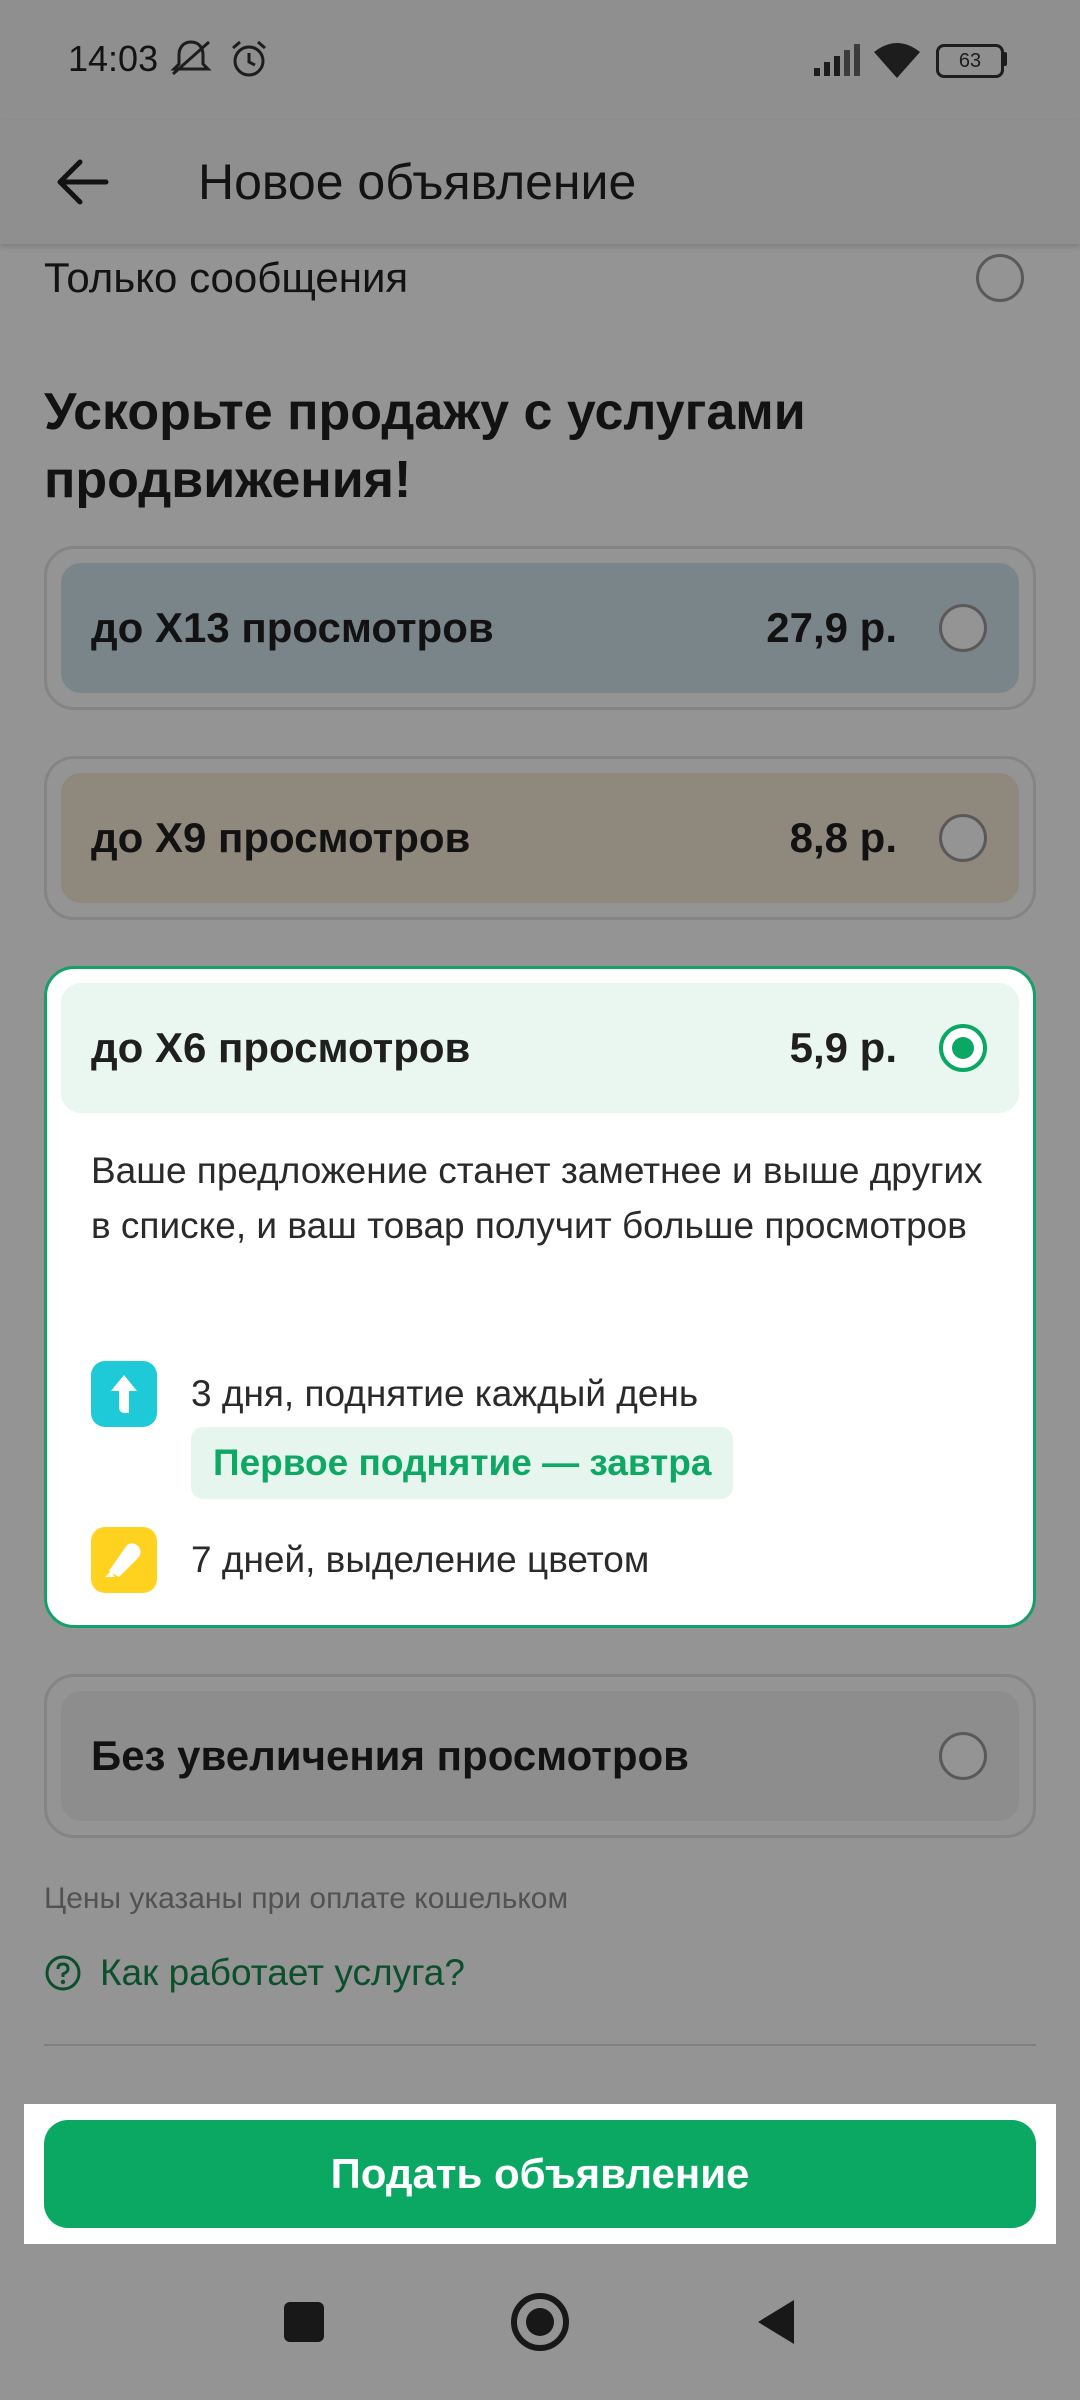 The width and height of the screenshot is (1080, 2400). Describe the element at coordinates (963, 1048) in the screenshot. I see `promo-option-radio-selected` at that location.